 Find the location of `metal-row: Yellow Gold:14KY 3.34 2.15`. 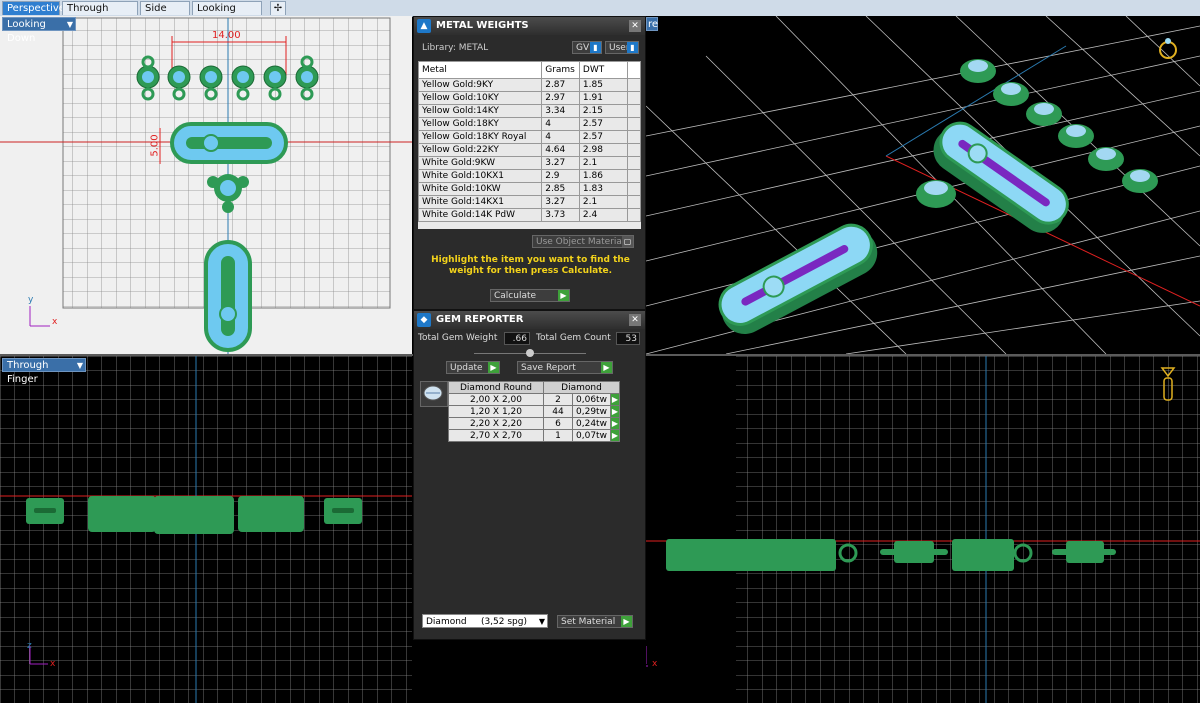

metal-row: Yellow Gold:14KY 3.34 2.15 is located at coordinates (529, 111).